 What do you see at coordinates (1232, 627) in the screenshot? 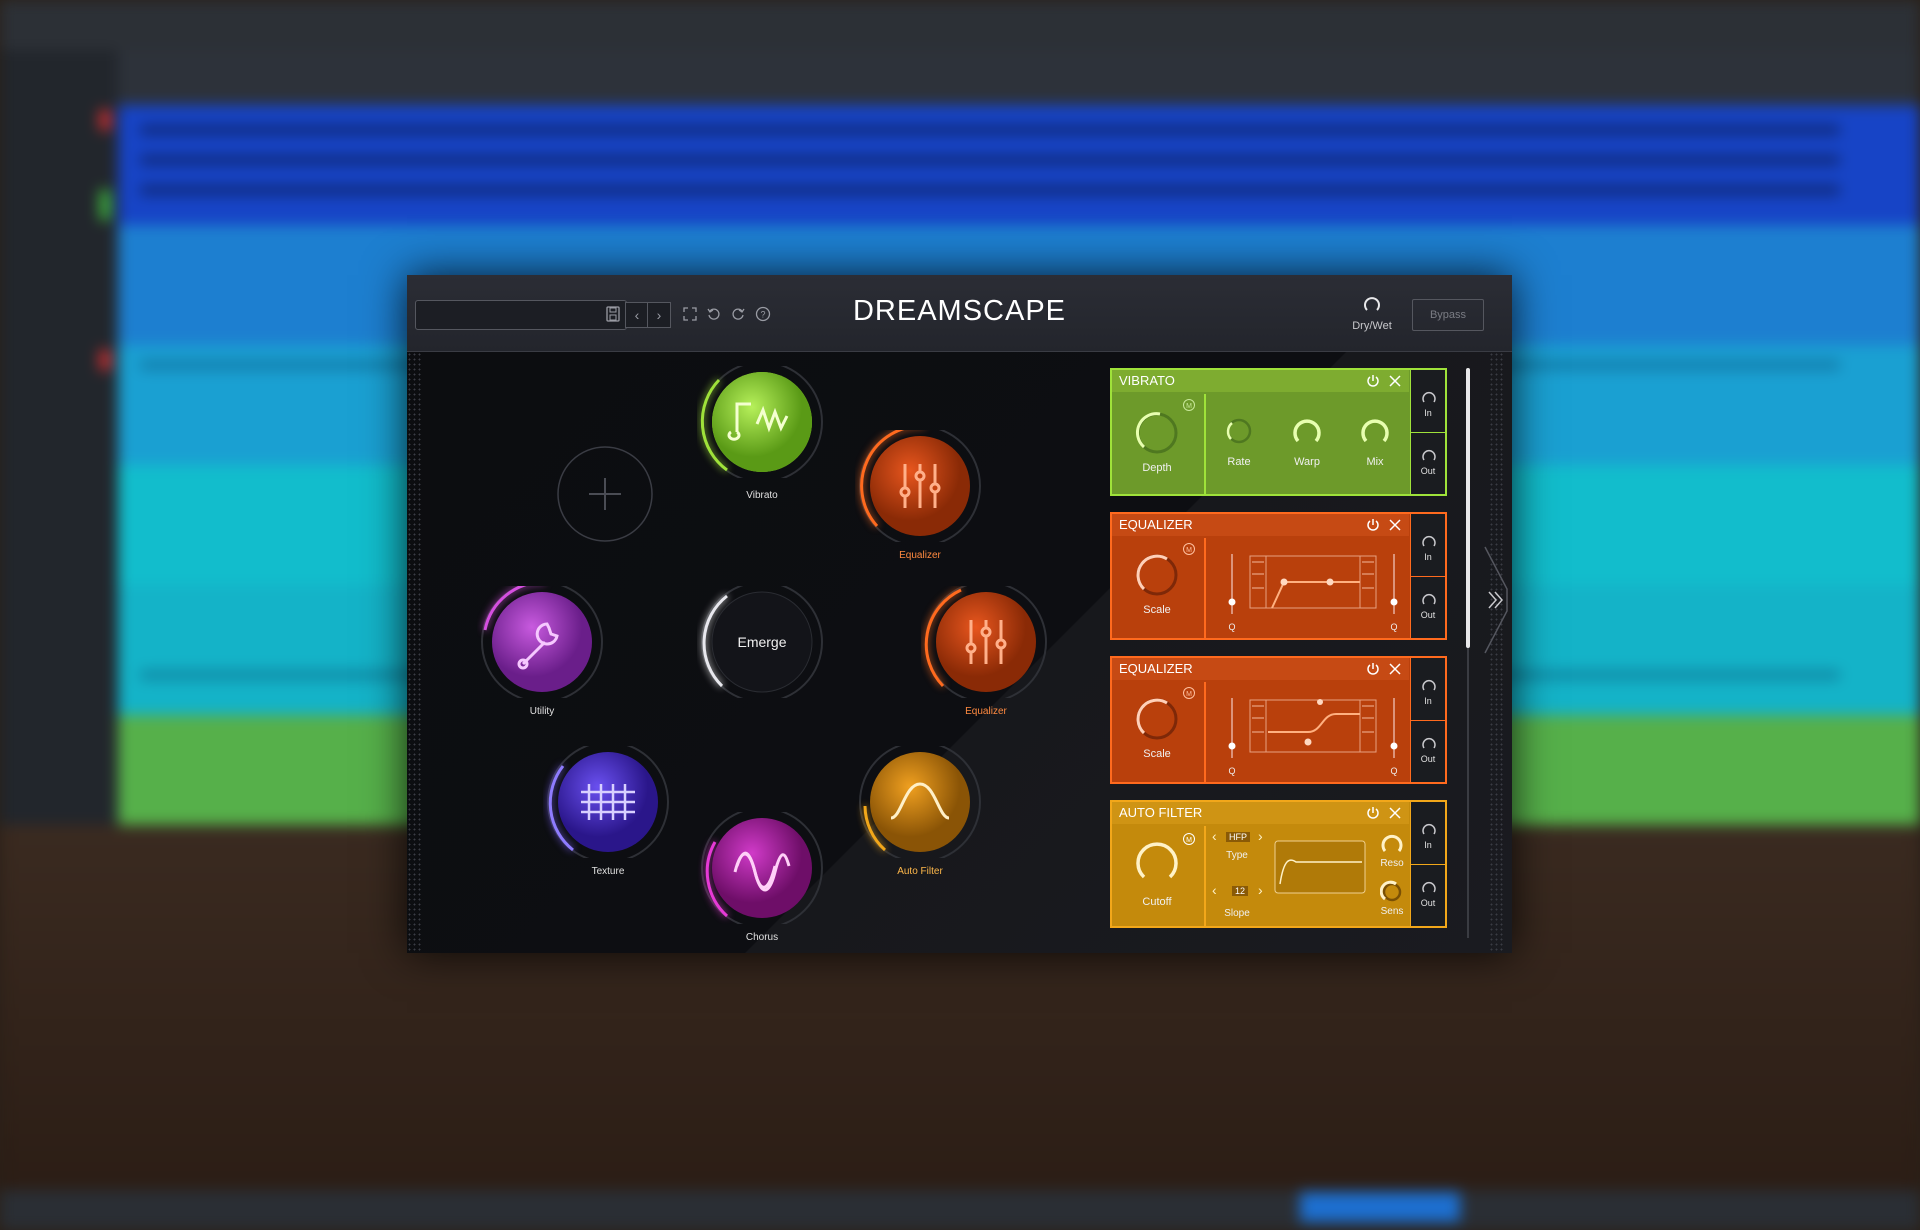
I see `q-label-left: Q` at bounding box center [1232, 627].